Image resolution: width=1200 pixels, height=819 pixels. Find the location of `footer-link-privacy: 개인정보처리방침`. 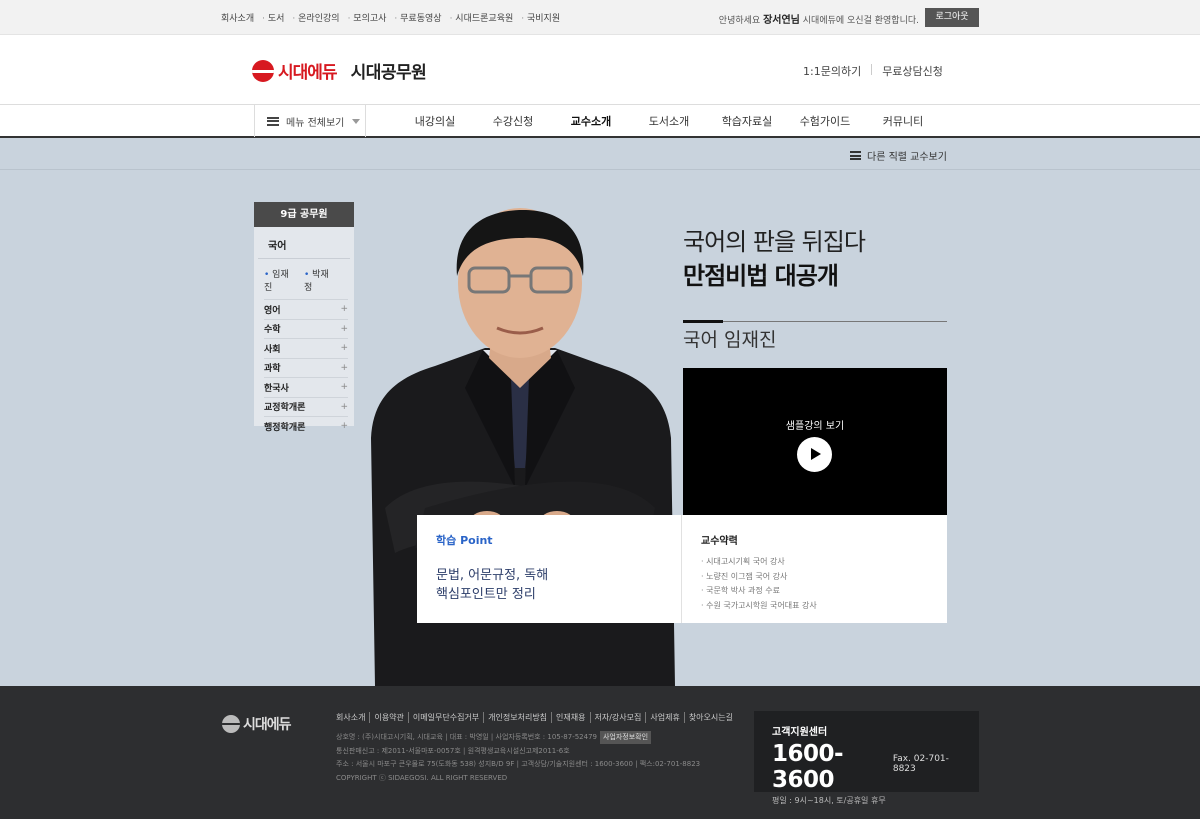

footer-link-privacy: 개인정보처리방침 is located at coordinates (518, 717).